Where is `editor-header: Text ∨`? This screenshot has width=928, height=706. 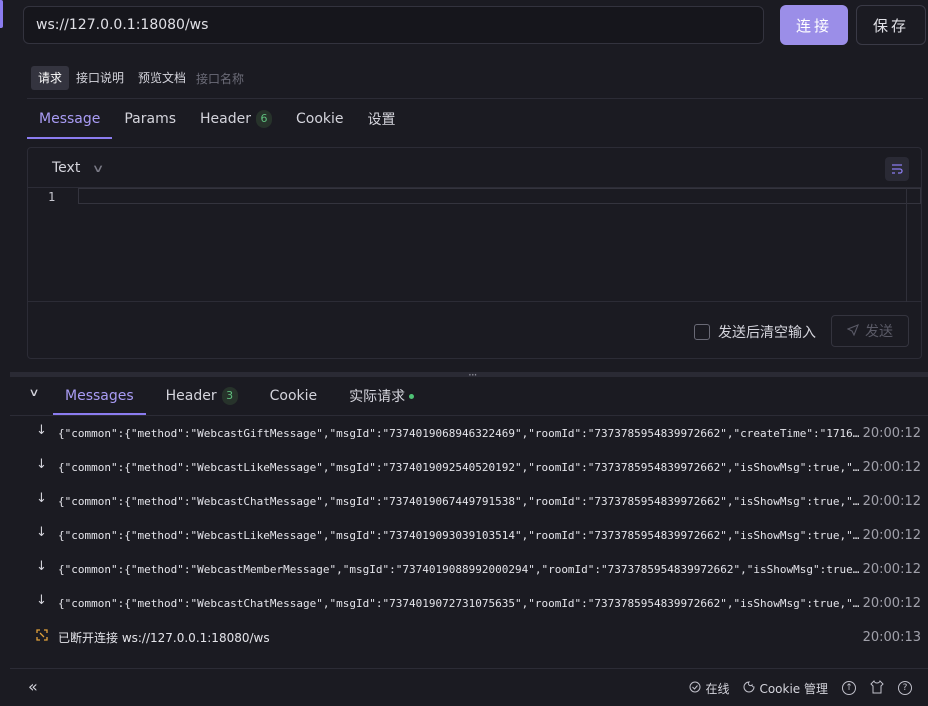
editor-header: Text ∨ is located at coordinates (474, 168).